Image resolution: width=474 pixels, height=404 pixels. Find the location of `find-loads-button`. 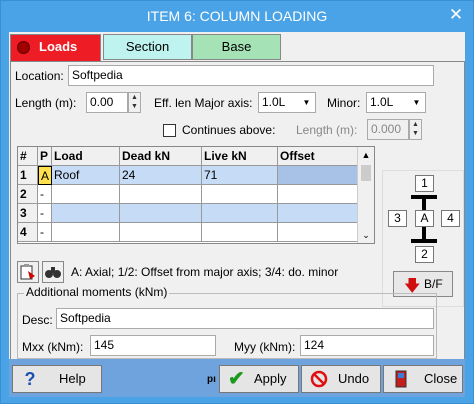

find-loads-button is located at coordinates (53, 272).